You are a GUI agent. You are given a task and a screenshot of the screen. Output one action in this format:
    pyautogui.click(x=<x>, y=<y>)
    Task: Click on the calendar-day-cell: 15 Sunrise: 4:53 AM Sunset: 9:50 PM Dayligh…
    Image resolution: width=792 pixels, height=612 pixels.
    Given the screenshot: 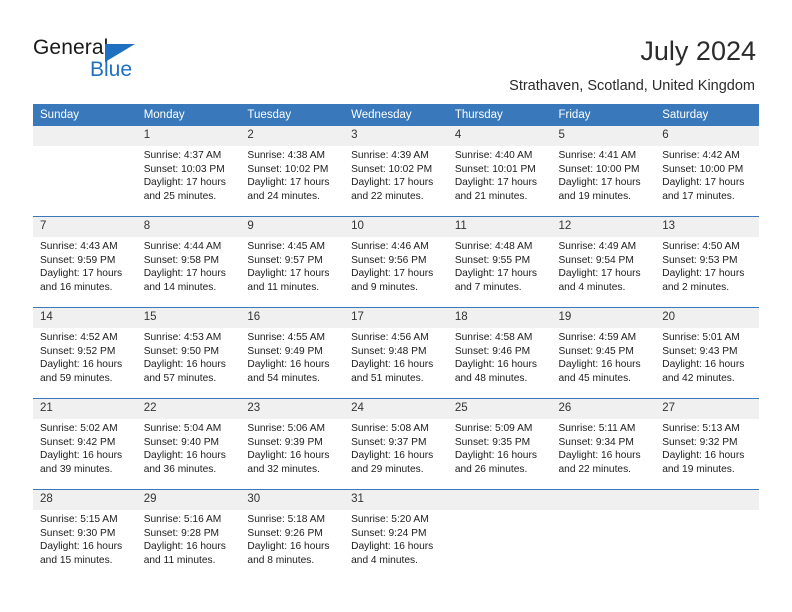 What is the action you would take?
    pyautogui.click(x=188, y=353)
    